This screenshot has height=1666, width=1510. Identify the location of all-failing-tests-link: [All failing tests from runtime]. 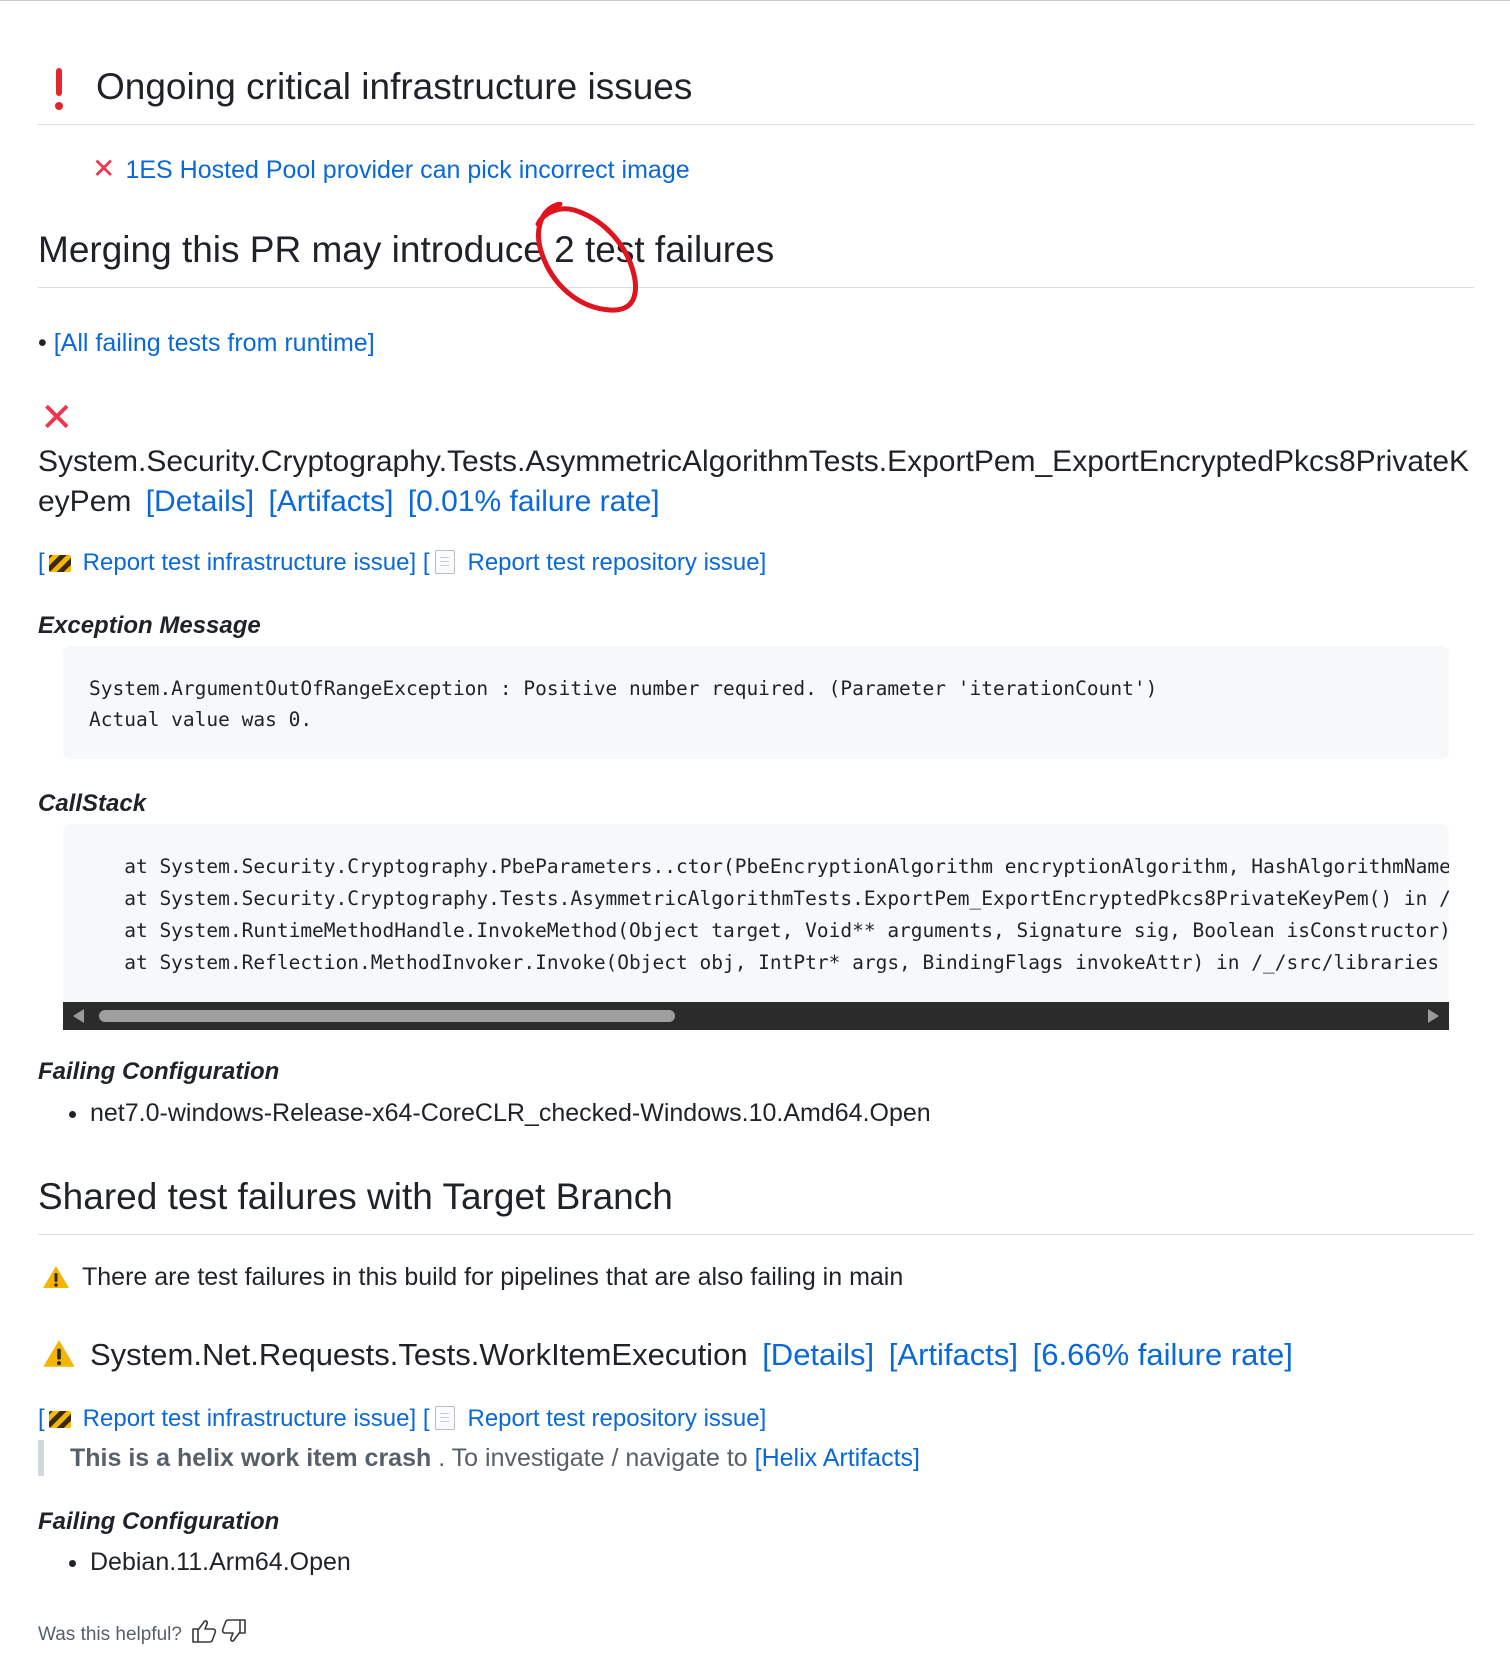
(214, 343).